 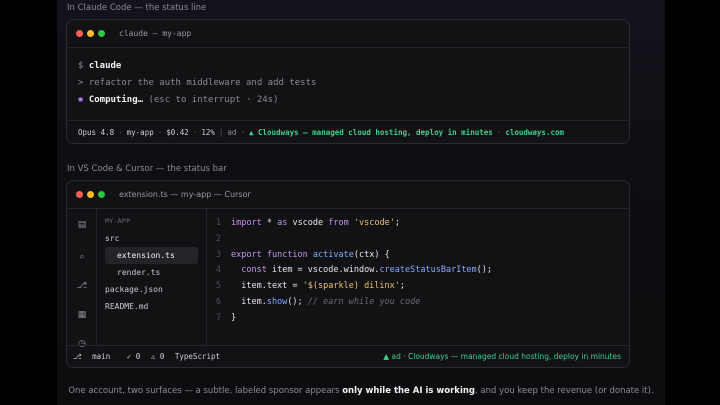 I want to click on footer-emphasis: only while the AI is working, so click(x=409, y=391).